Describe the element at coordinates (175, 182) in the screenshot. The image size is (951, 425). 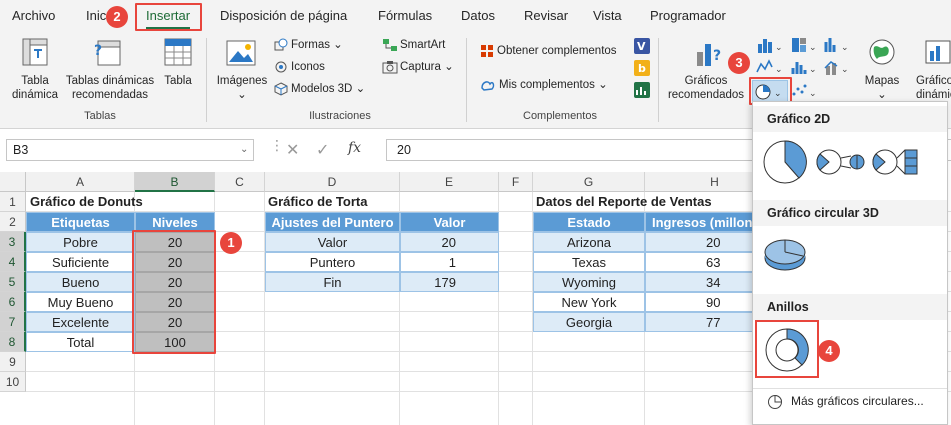
I see `column-header-b: B` at that location.